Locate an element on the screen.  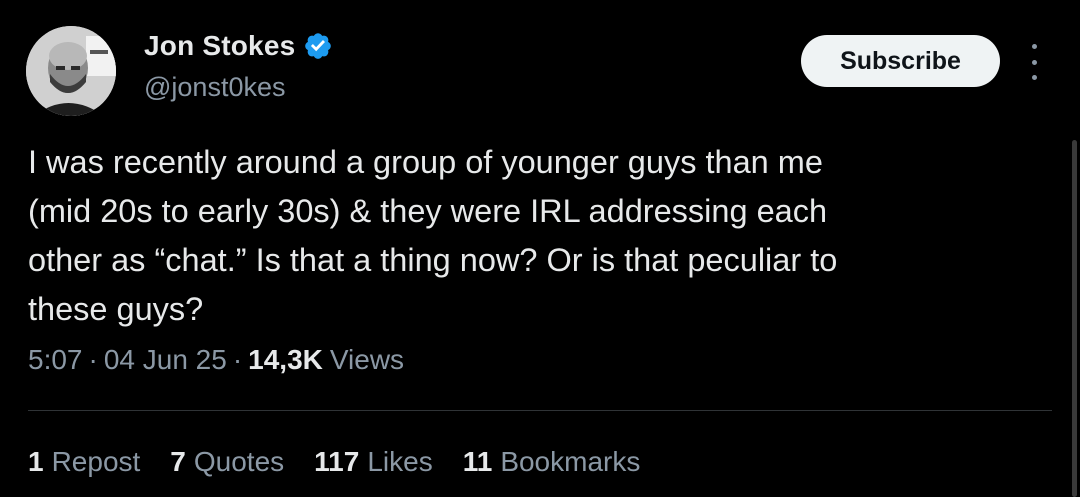
tweet-date: 04 Jun 25 is located at coordinates (165, 360).